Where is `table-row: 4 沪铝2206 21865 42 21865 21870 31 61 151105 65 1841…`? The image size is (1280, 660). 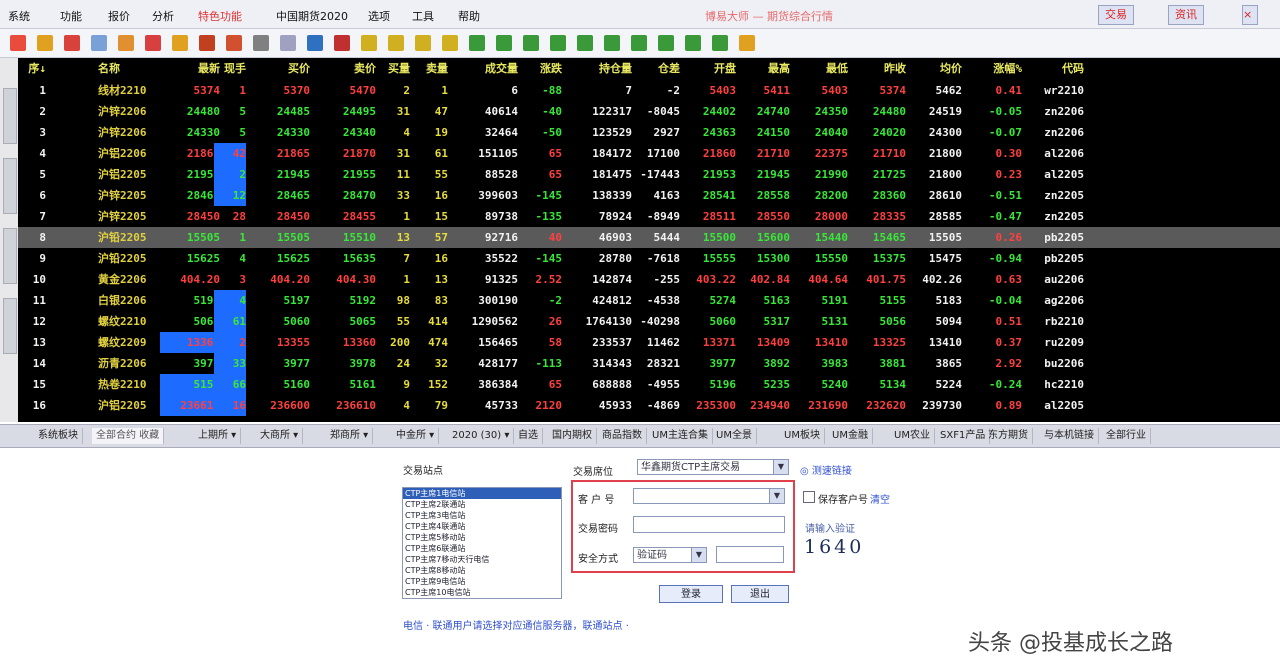
table-row: 4 沪铝2206 21865 42 21865 21870 31 61 151105 65 1841… is located at coordinates (649, 153).